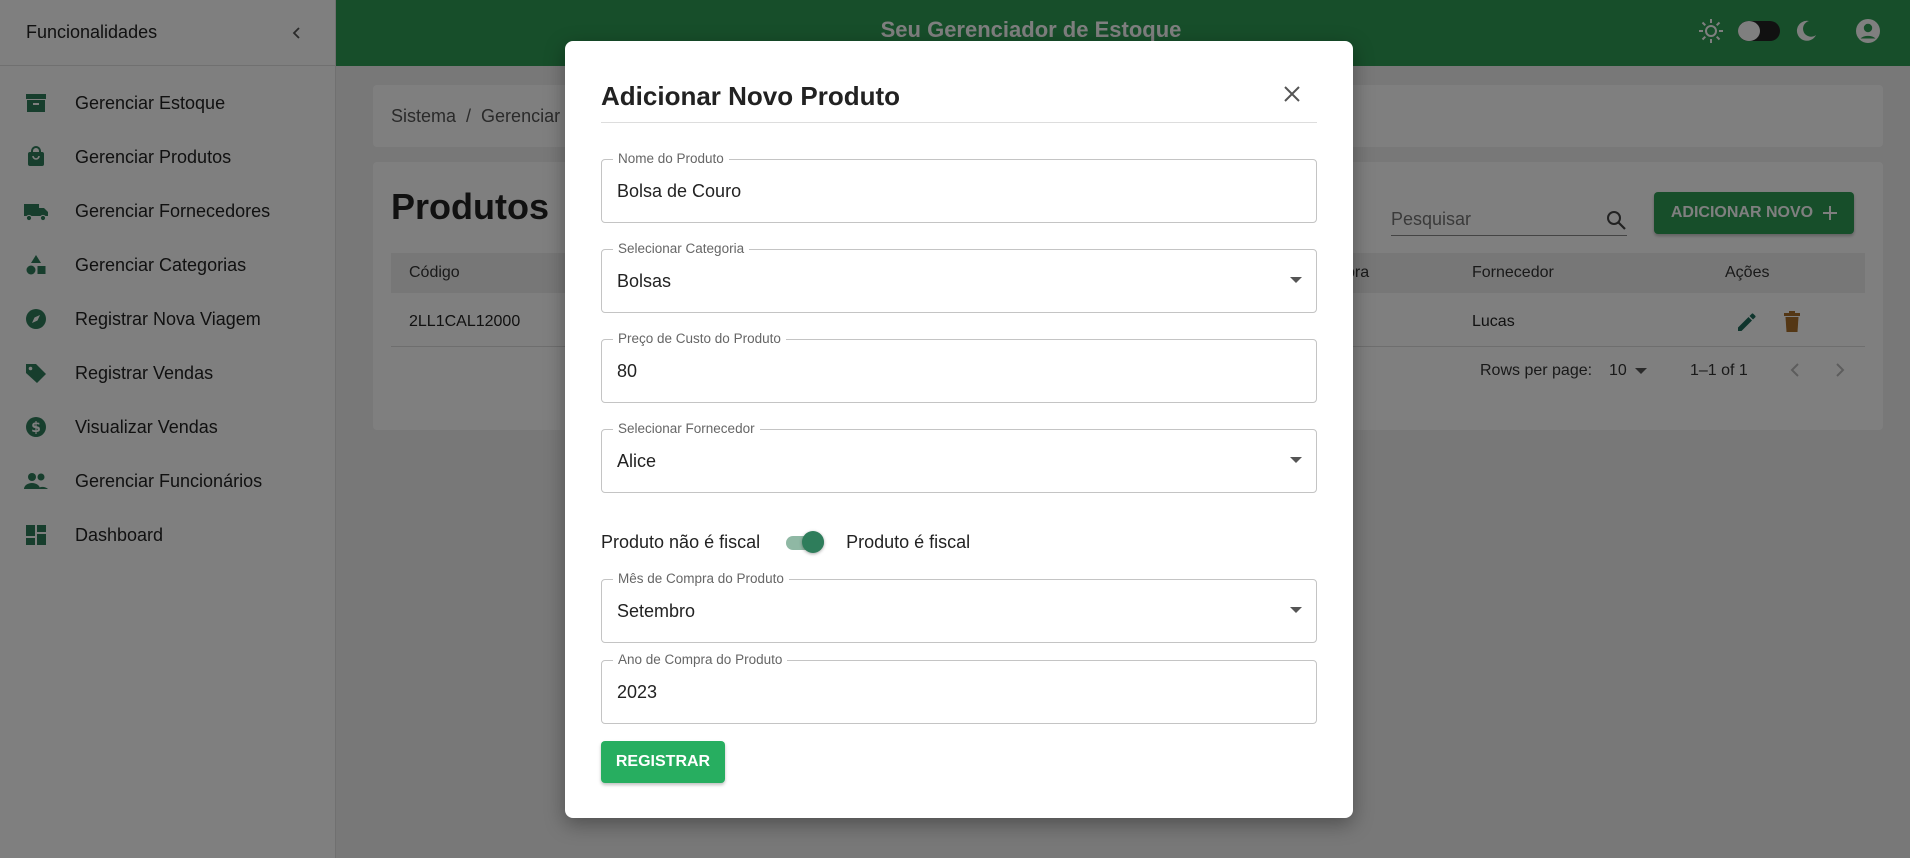 The image size is (1910, 858). Describe the element at coordinates (957, 191) in the screenshot. I see `product-name-input` at that location.